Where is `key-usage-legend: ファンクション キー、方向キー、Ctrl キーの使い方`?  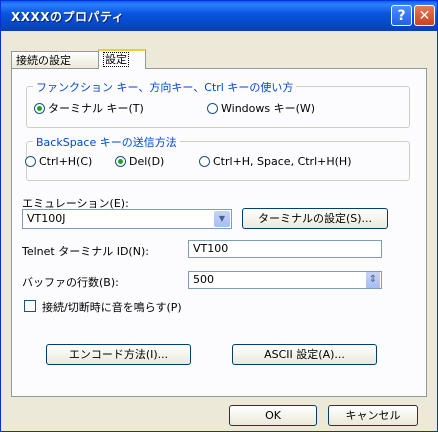
key-usage-legend: ファンクション キー、方向キー、Ctrl キーの使い方 is located at coordinates (165, 87).